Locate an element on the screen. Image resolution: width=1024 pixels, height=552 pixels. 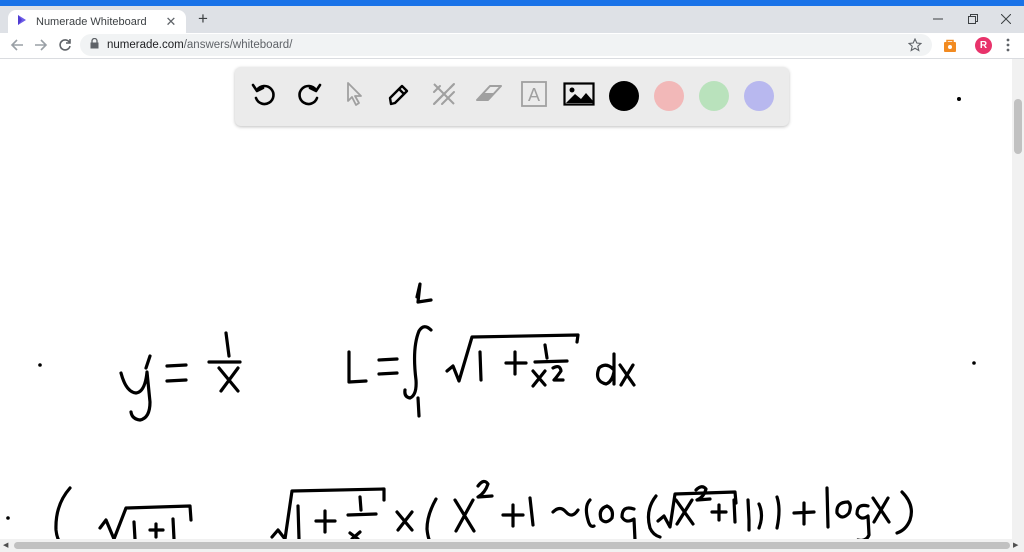
scroll-right-icon: ▶ is located at coordinates (1015, 545).